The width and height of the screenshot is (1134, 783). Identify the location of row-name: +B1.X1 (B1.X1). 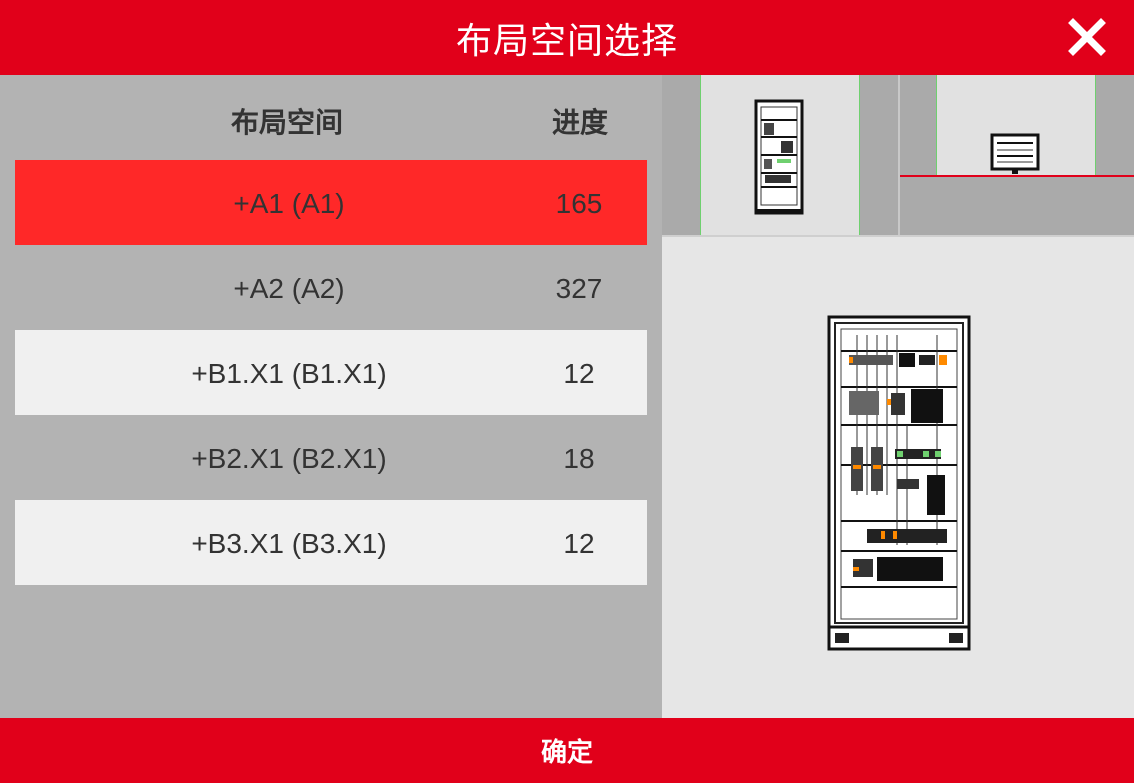
(289, 373).